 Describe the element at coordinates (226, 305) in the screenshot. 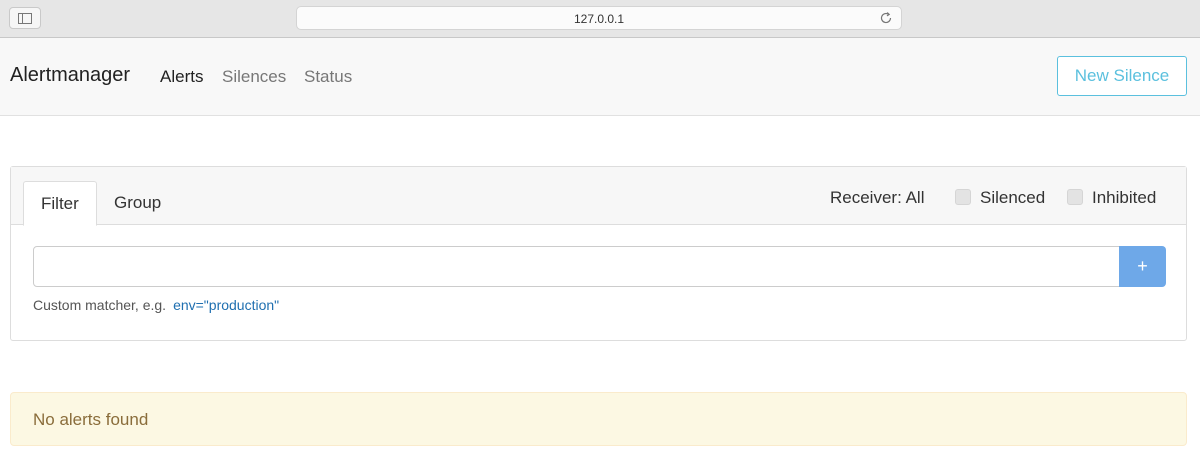

I see `matcher-example-link: env="production"` at that location.